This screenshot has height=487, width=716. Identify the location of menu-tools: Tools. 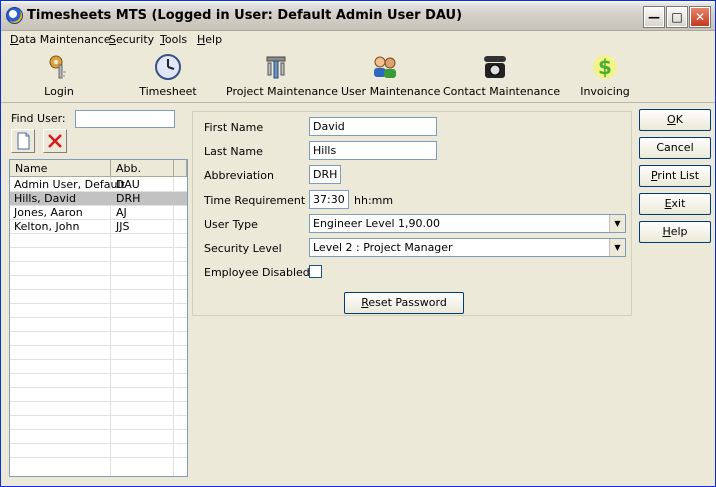
(173, 39).